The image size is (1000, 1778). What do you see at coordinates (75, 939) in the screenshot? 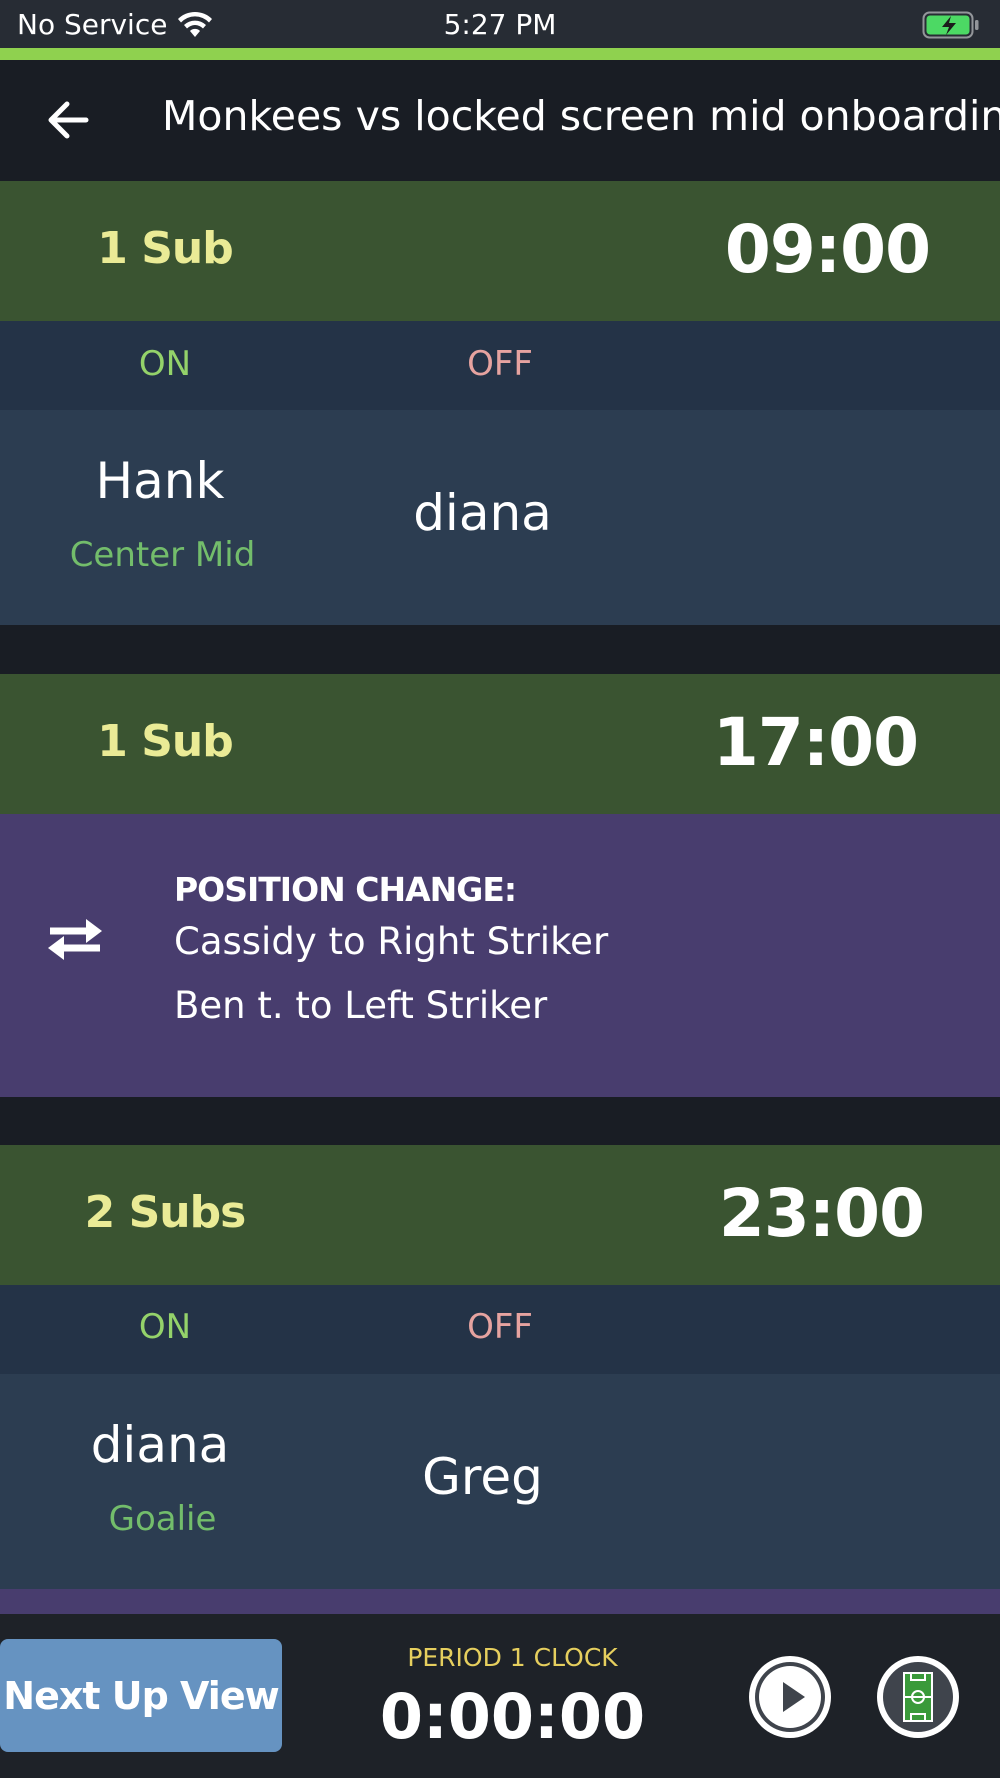
I see `swap-arrows-icon` at bounding box center [75, 939].